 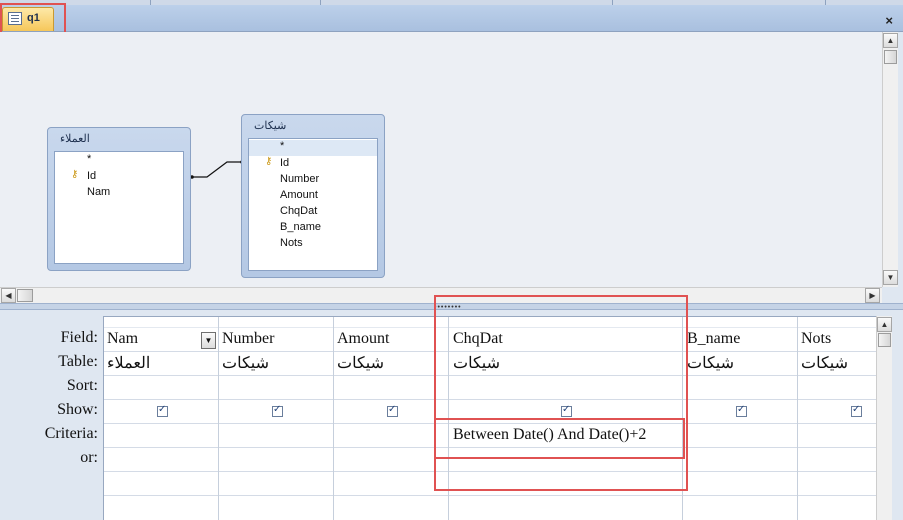 I want to click on grid-field-cell: Amount, so click(x=363, y=339).